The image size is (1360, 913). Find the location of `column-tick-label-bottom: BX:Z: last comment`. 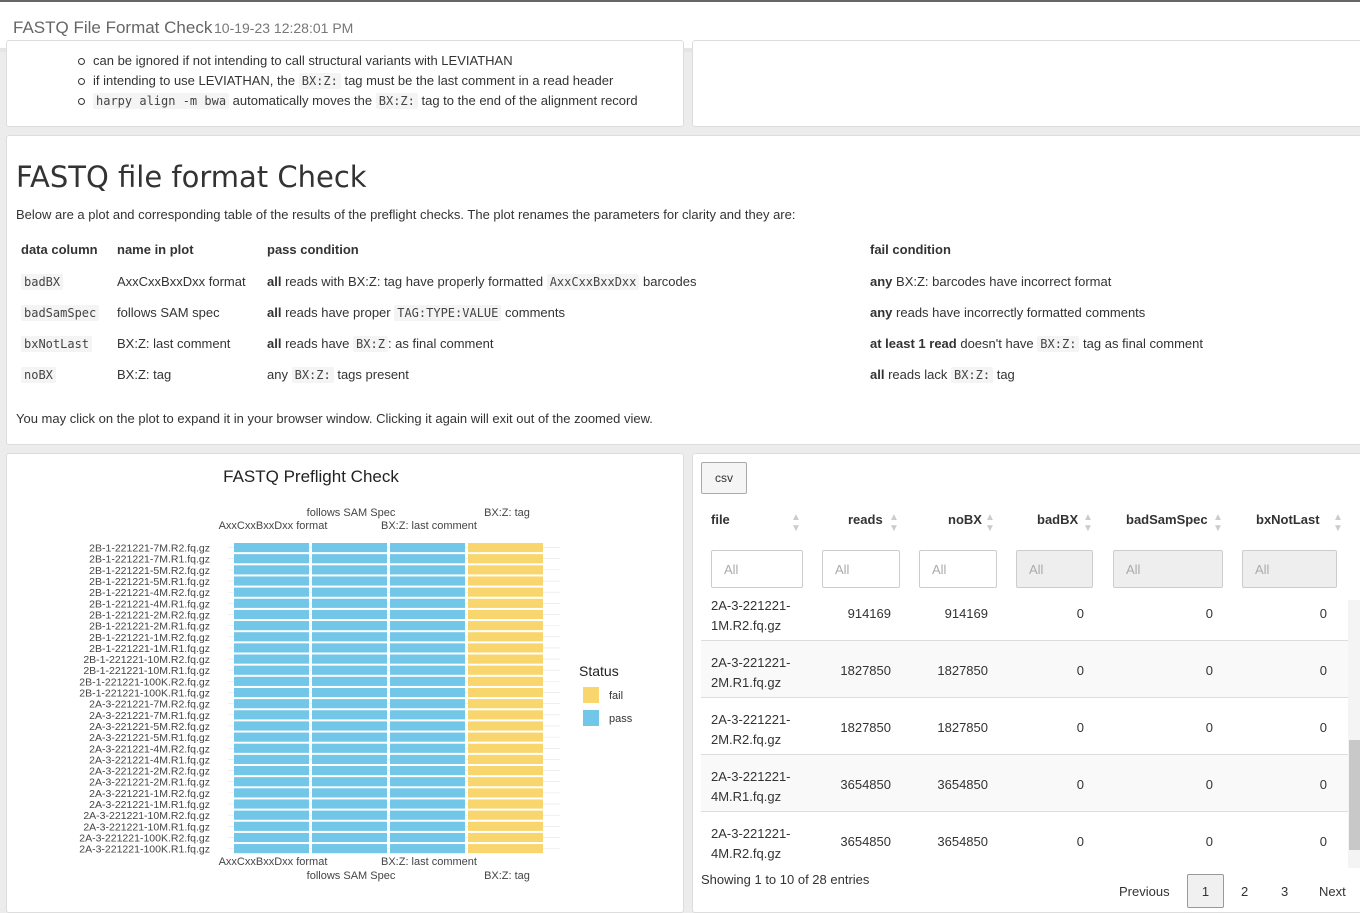

column-tick-label-bottom: BX:Z: last comment is located at coordinates (429, 862).